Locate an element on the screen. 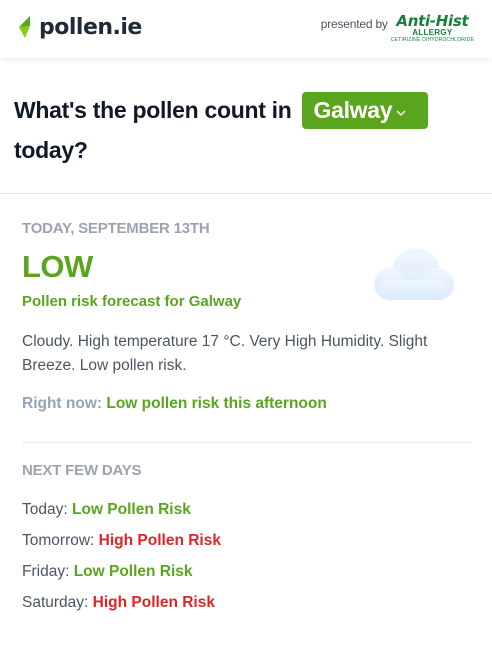 Image resolution: width=492 pixels, height=651 pixels. sponsor-brand-tag: CETIRIZINE DIHYDROCHLORIDE is located at coordinates (432, 40).